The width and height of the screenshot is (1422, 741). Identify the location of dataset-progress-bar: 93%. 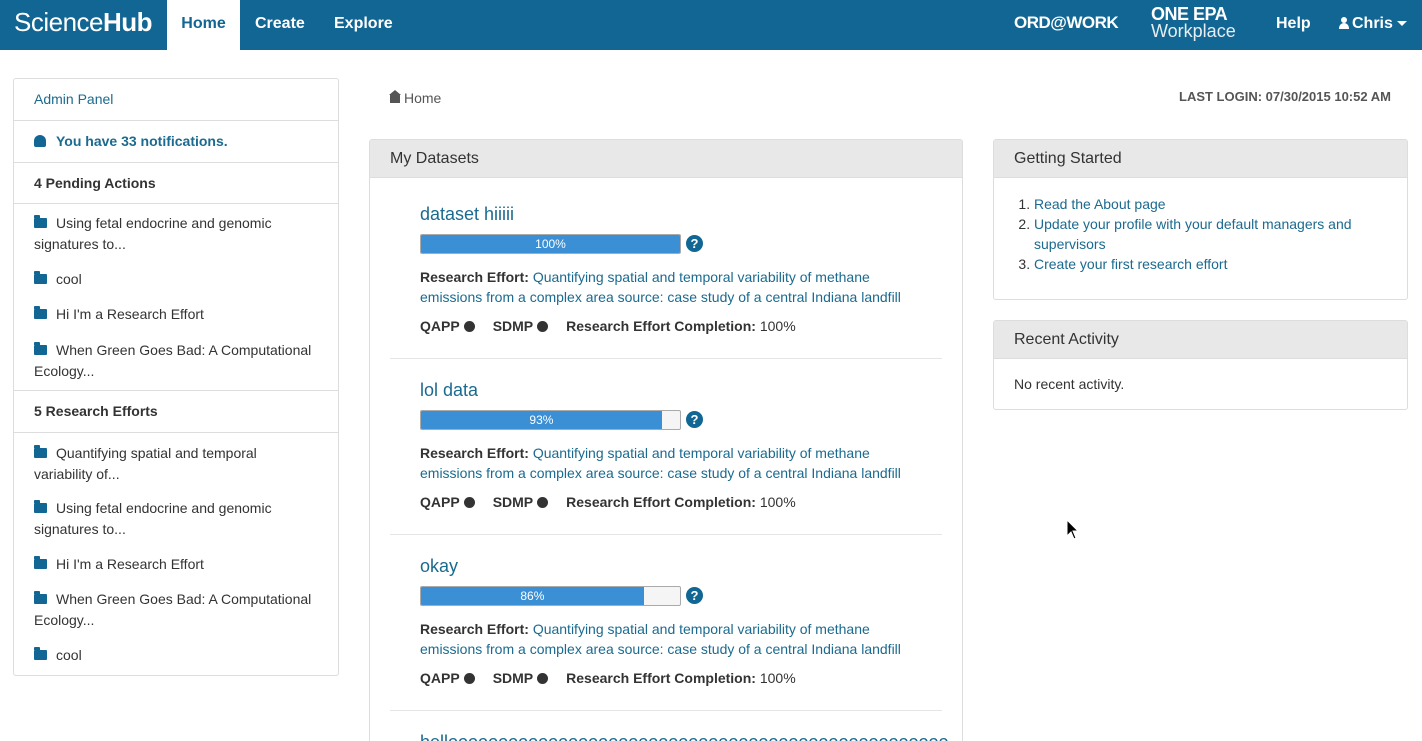
(541, 420).